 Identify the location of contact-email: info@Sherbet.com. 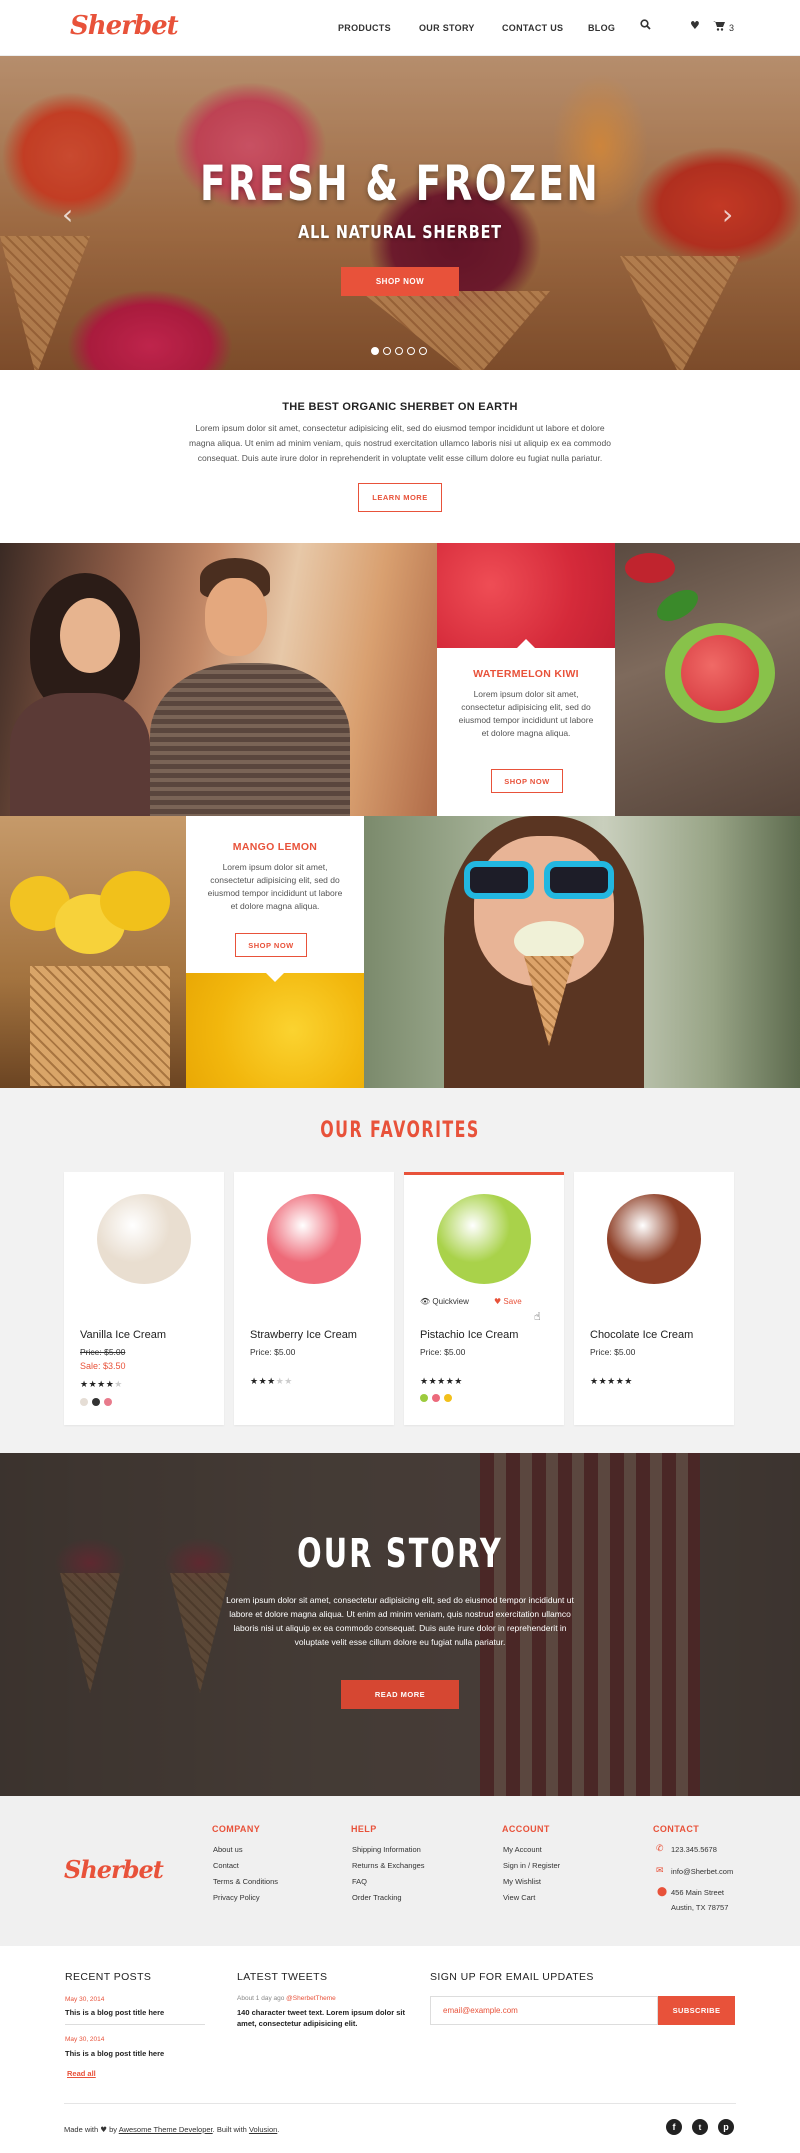
(702, 1871).